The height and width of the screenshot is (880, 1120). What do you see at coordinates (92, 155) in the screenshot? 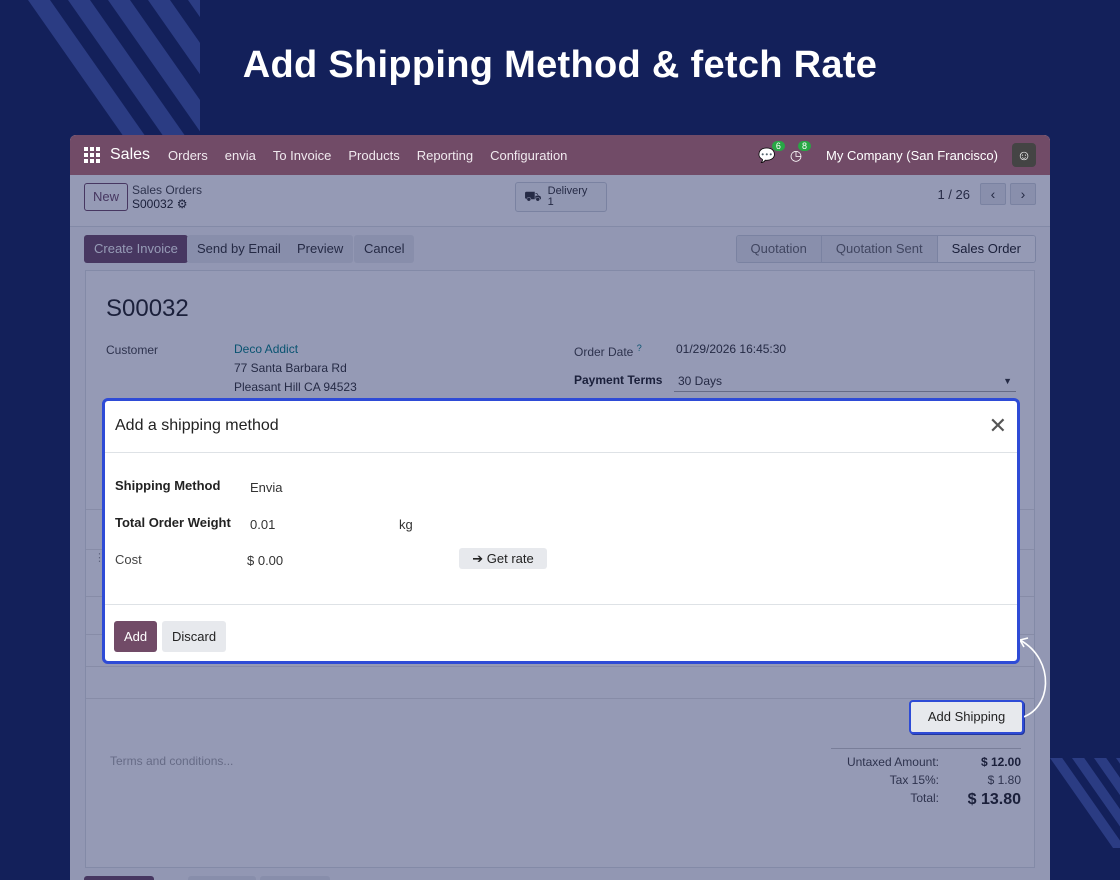
I see `apps-grid-icon` at bounding box center [92, 155].